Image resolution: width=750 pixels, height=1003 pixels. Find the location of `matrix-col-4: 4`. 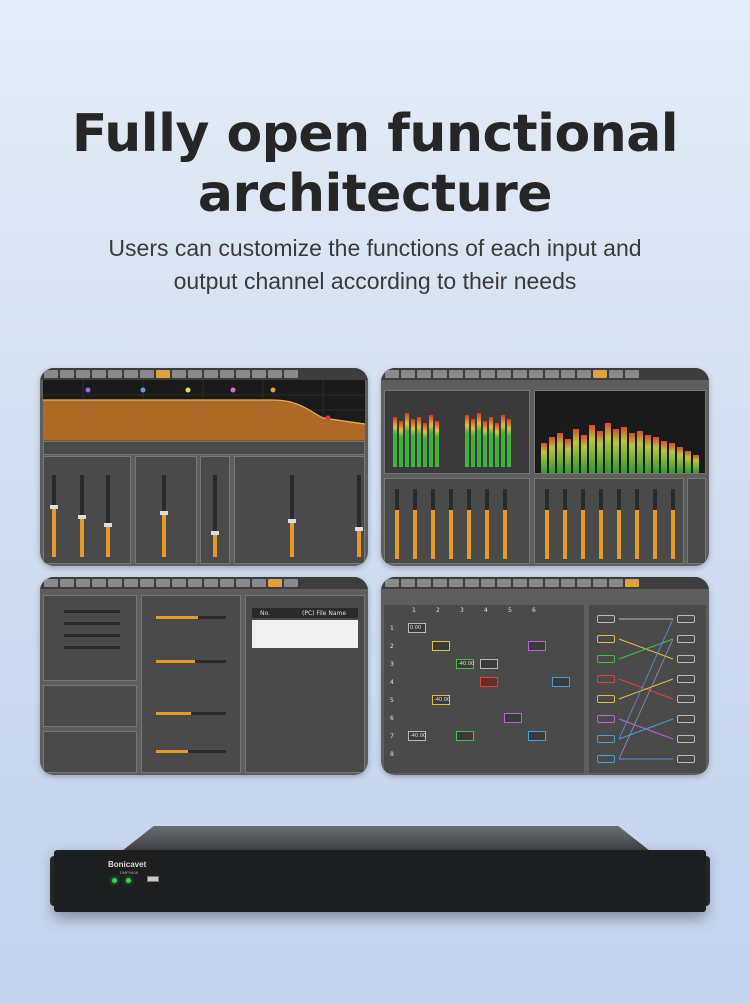

matrix-col-4: 4 is located at coordinates (486, 610).